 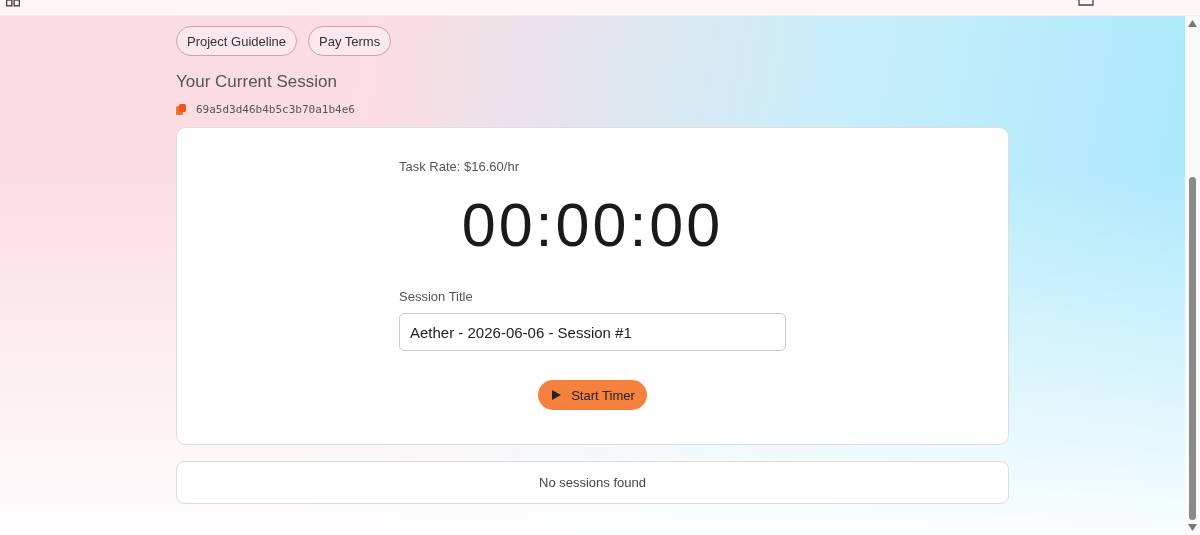 I want to click on link-button: Project Guideline, so click(x=236, y=41).